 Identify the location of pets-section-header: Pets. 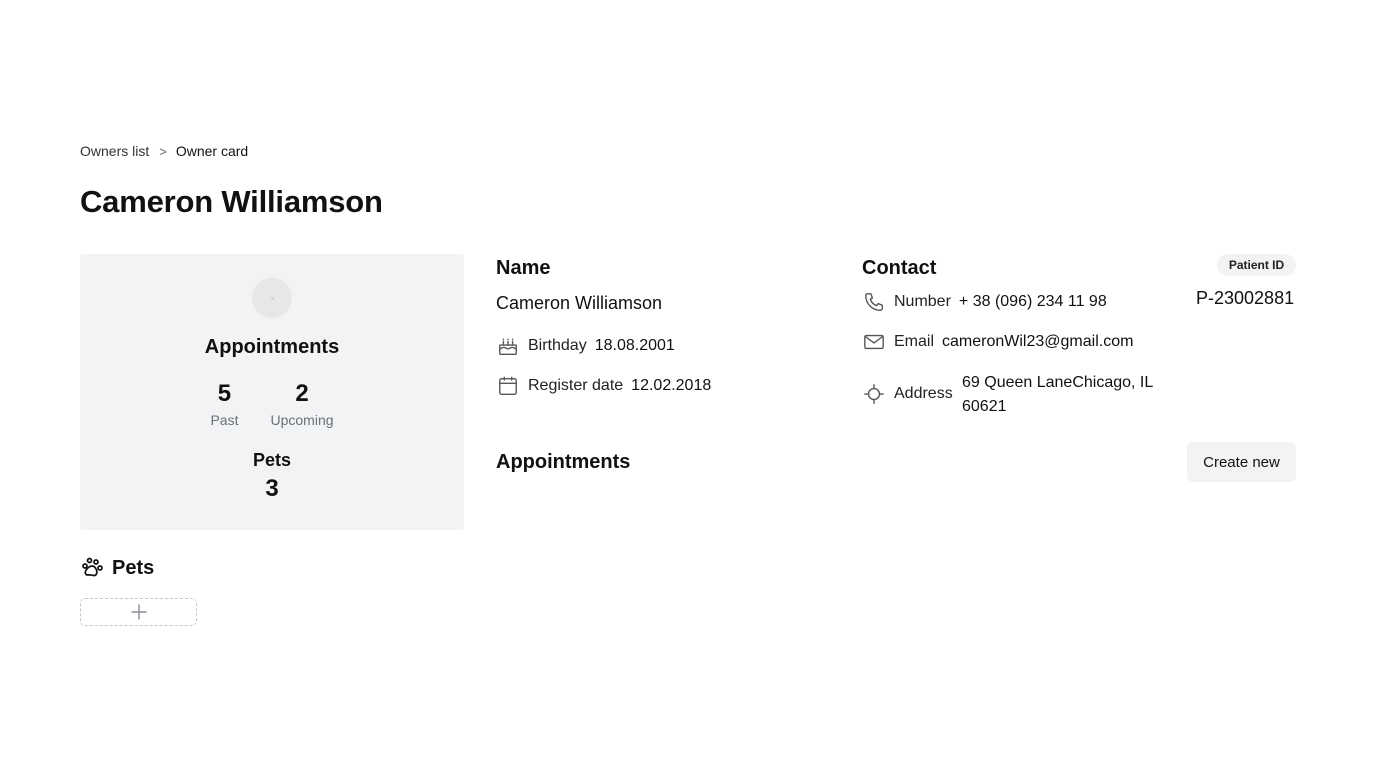
(117, 568).